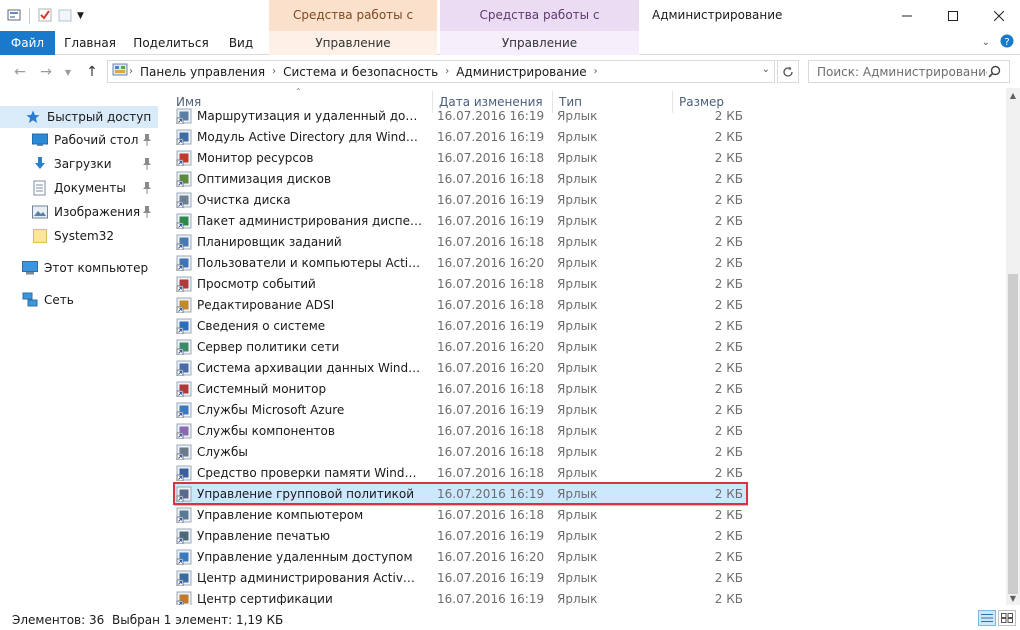 Image resolution: width=1020 pixels, height=630 pixels. What do you see at coordinates (79, 164) in the screenshot?
I see `nav-item-downloads: Загрузки` at bounding box center [79, 164].